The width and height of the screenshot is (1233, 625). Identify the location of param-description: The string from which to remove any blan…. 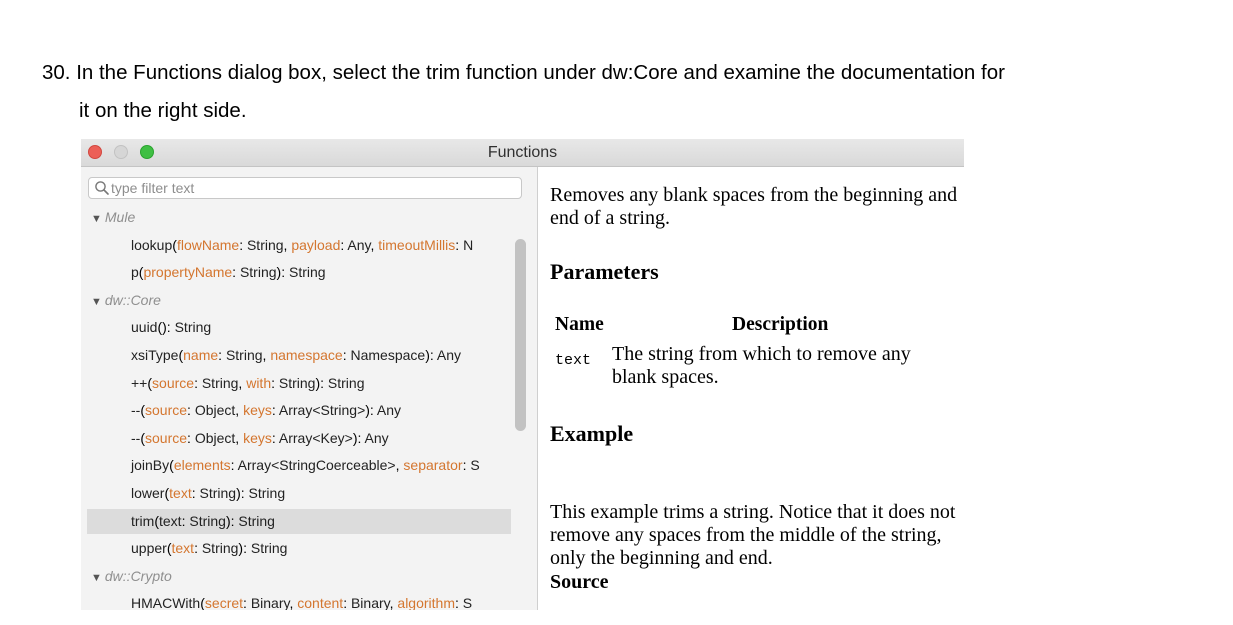
(761, 365).